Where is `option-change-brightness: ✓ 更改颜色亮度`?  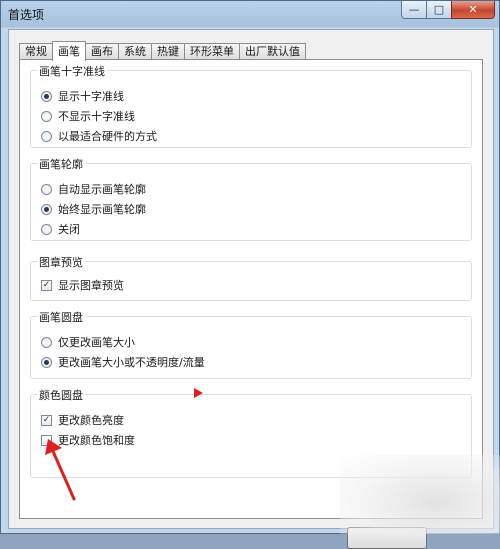 option-change-brightness: ✓ 更改颜色亮度 is located at coordinates (82, 420).